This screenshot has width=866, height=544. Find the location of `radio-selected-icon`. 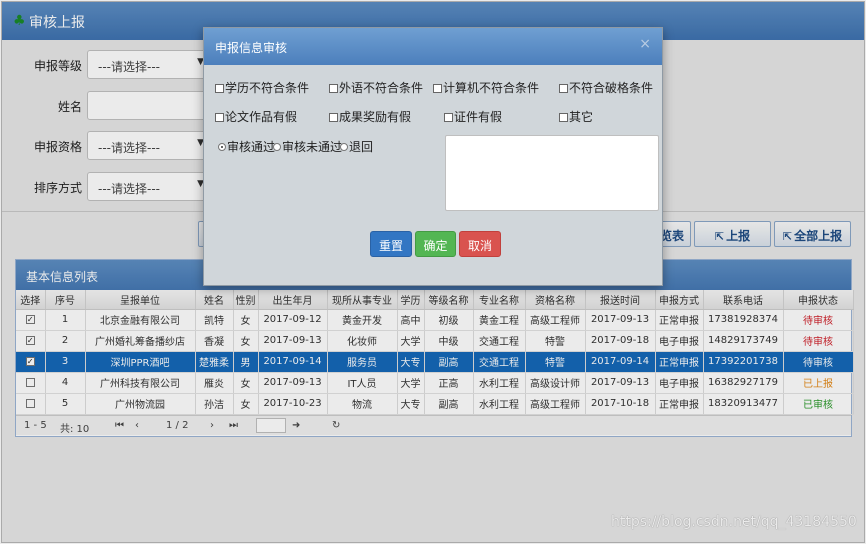

radio-selected-icon is located at coordinates (222, 147).